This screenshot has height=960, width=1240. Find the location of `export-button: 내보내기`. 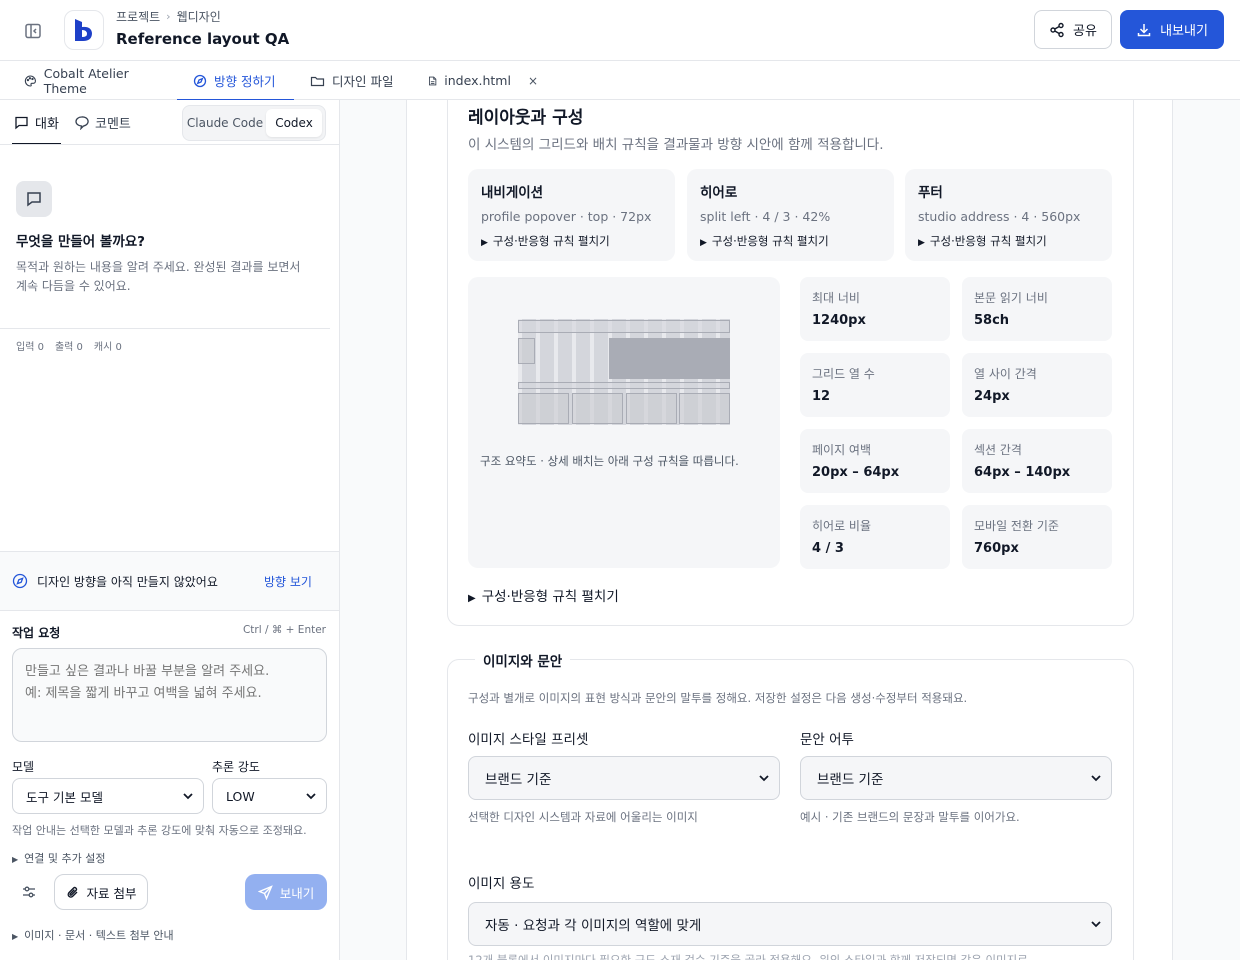

export-button: 내보내기 is located at coordinates (1172, 29).